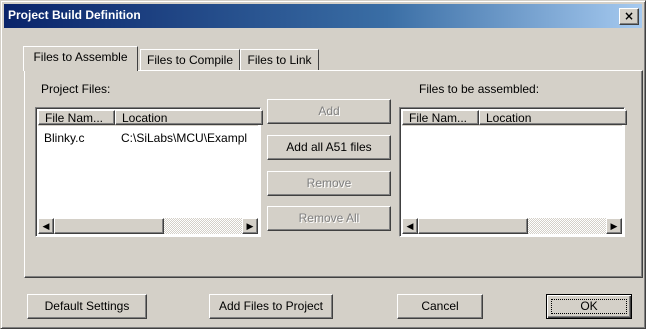  What do you see at coordinates (74, 15) in the screenshot?
I see `window-title: Project Build Definition` at bounding box center [74, 15].